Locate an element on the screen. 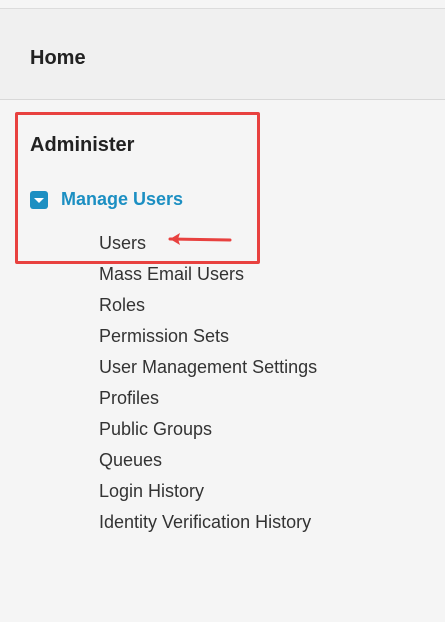 This screenshot has width=445, height=622. manage-users-label: Manage Users is located at coordinates (122, 199).